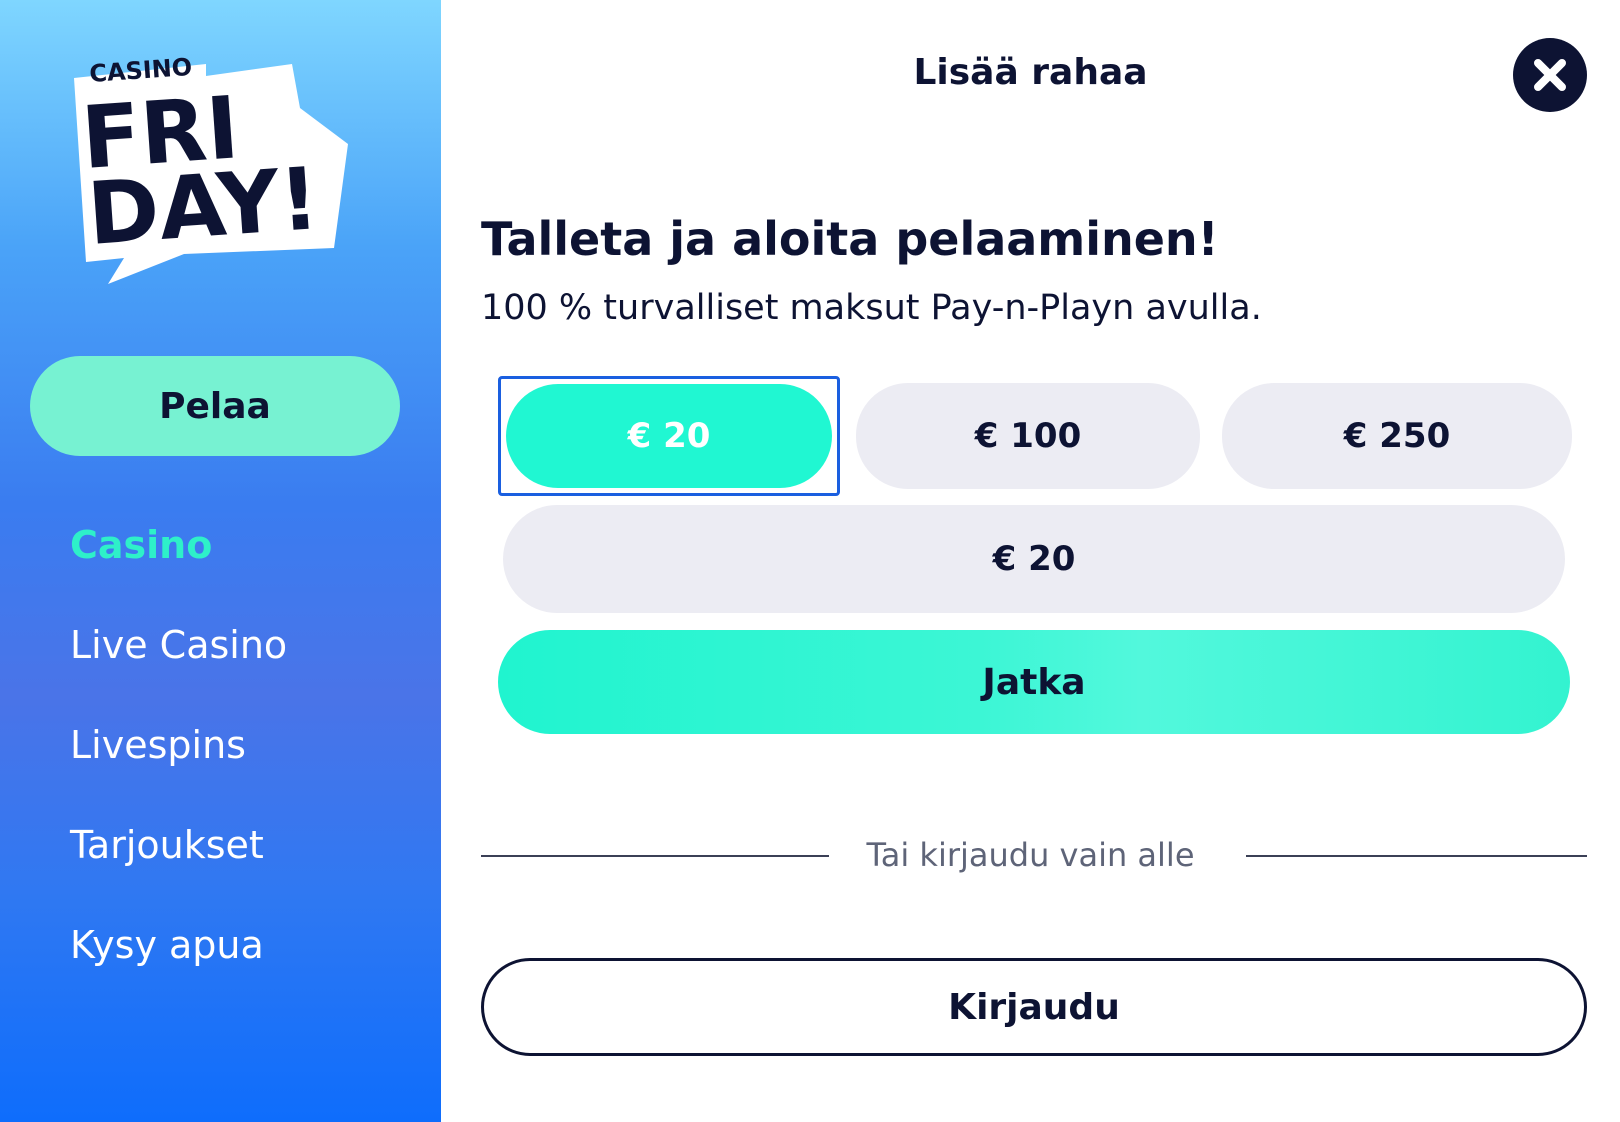 This screenshot has height=1122, width=1620. Describe the element at coordinates (850, 239) in the screenshot. I see `deposit-heading: Talleta ja aloita pelaaminen!` at that location.